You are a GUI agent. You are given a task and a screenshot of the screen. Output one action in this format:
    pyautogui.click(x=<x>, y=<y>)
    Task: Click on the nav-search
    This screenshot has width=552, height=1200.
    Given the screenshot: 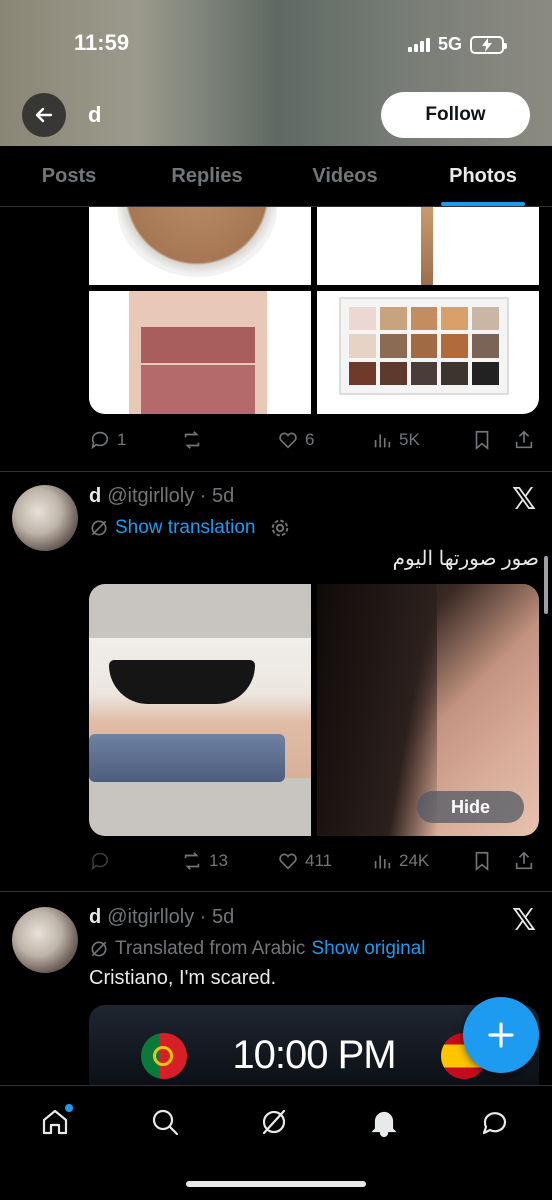 What is the action you would take?
    pyautogui.click(x=165, y=1122)
    